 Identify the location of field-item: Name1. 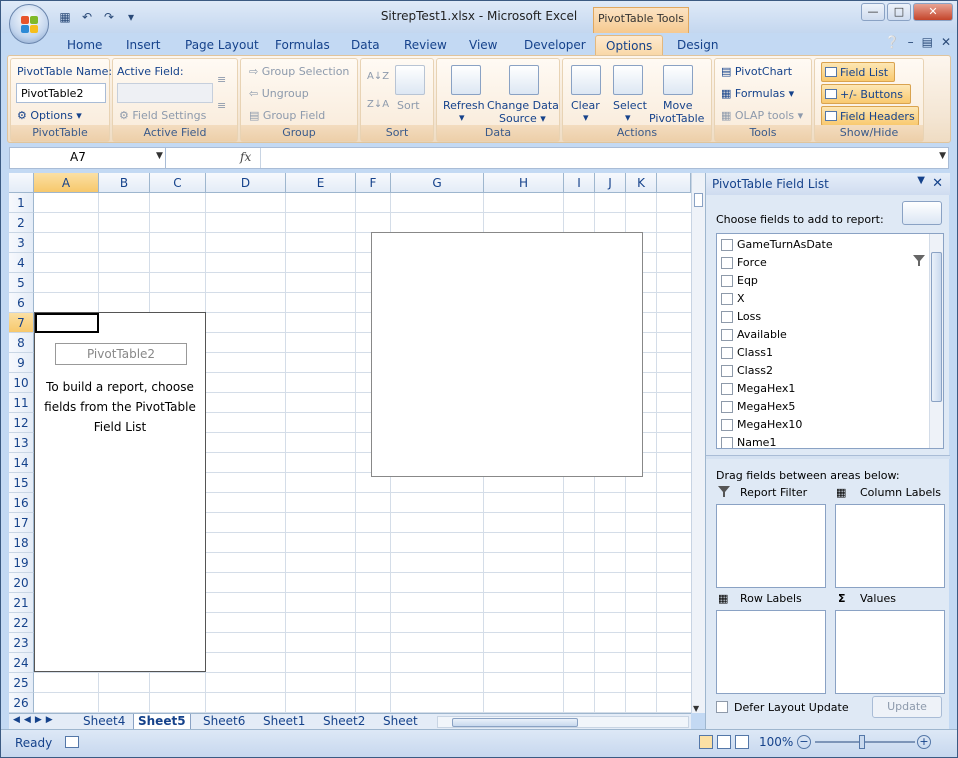
(819, 441).